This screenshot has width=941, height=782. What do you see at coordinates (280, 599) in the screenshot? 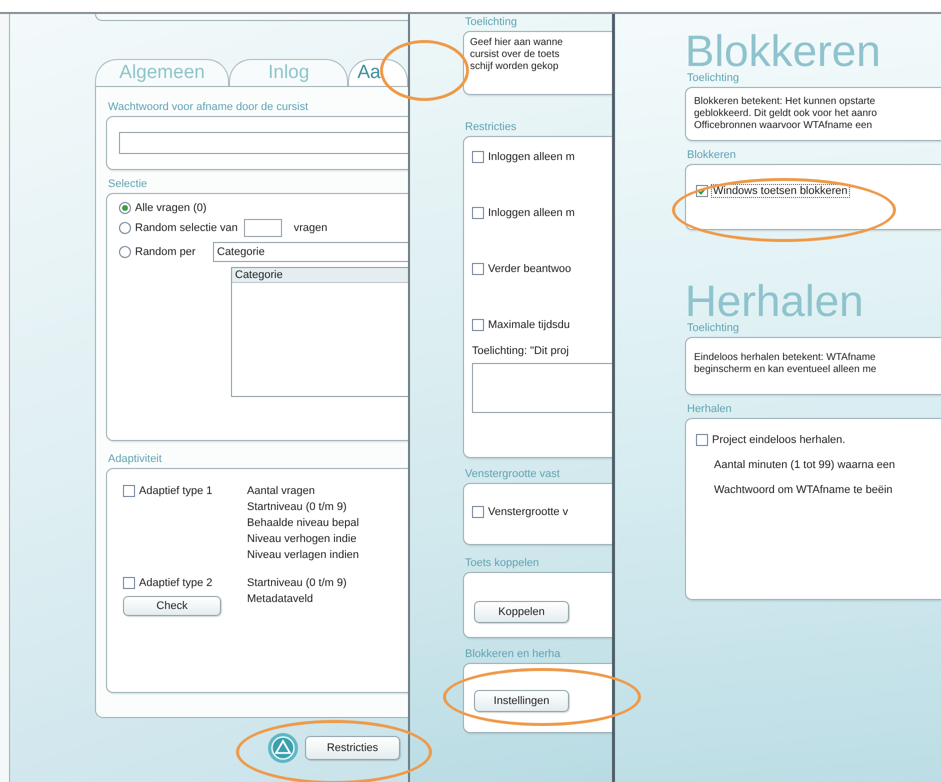
I see `setting-label: Metadataveld` at bounding box center [280, 599].